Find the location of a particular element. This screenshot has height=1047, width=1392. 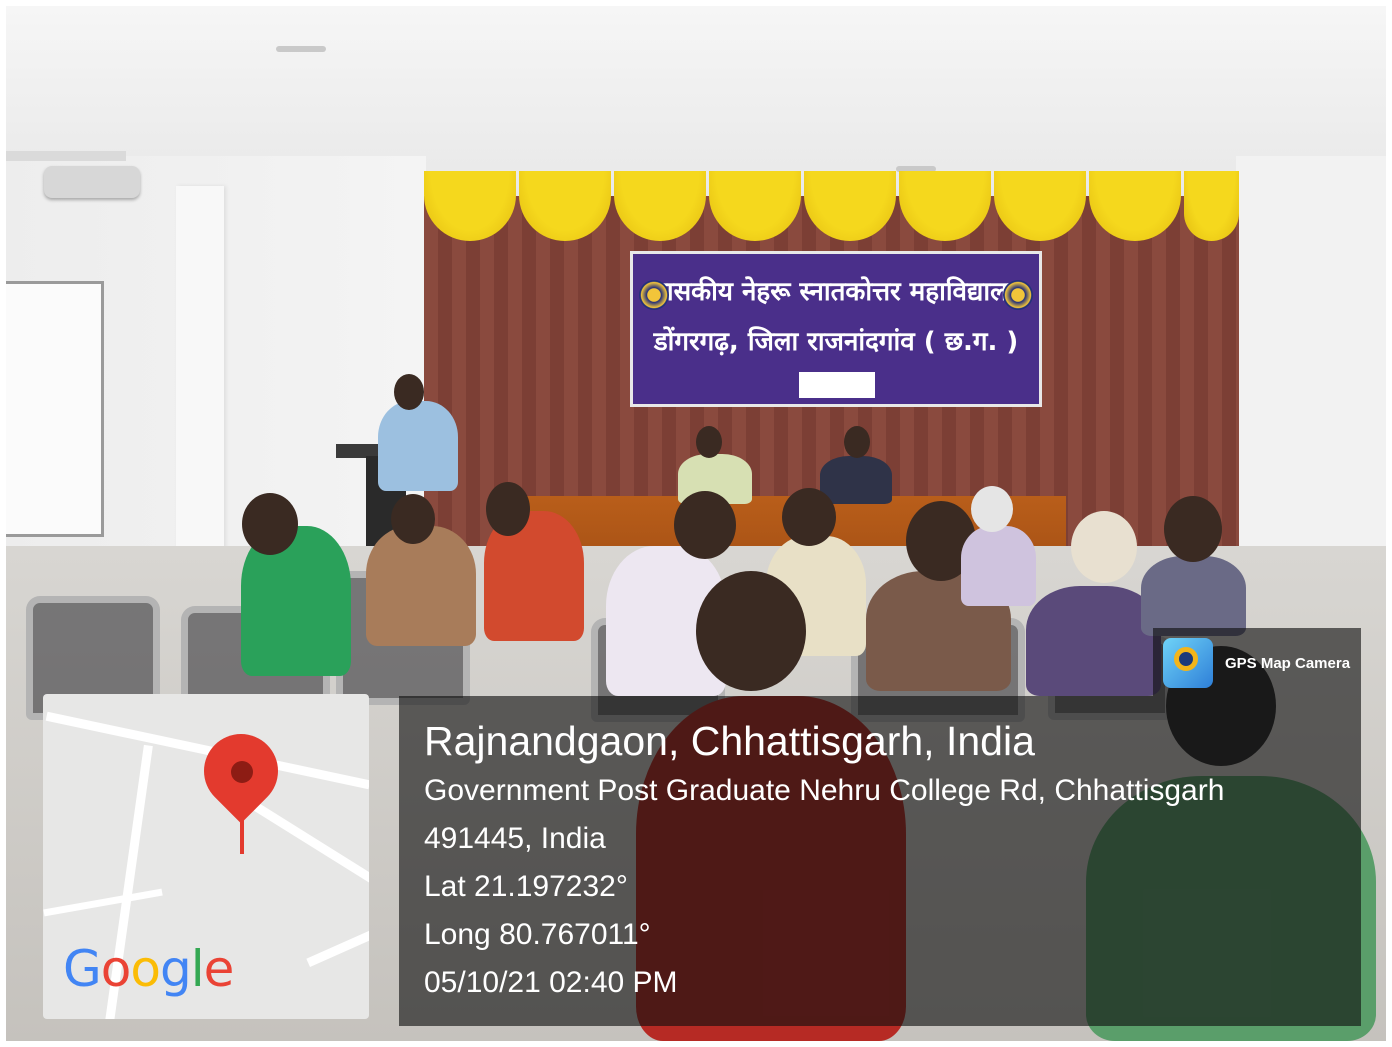

longitude: Long 80.767011° is located at coordinates (537, 934).